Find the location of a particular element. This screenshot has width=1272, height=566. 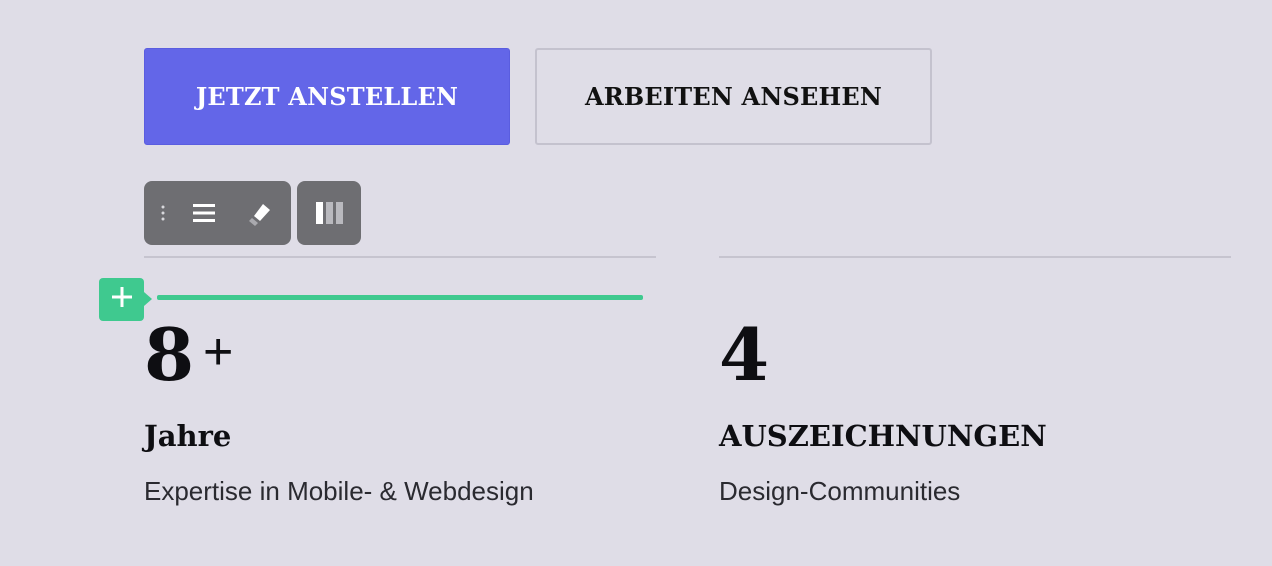

columns-toolbar is located at coordinates (329, 213).